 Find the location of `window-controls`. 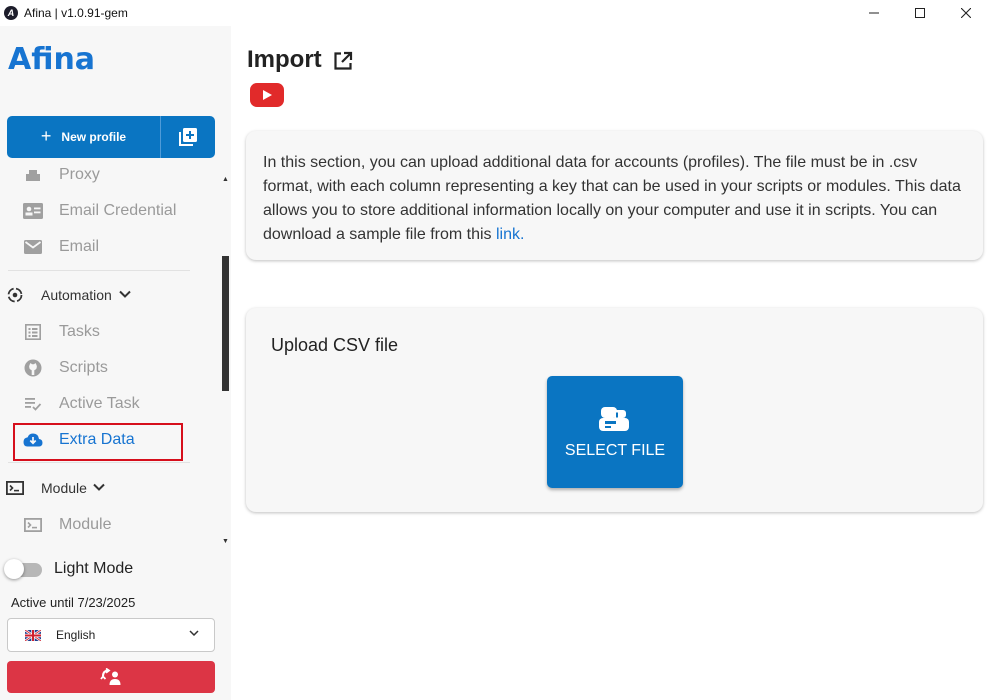

window-controls is located at coordinates (920, 13).